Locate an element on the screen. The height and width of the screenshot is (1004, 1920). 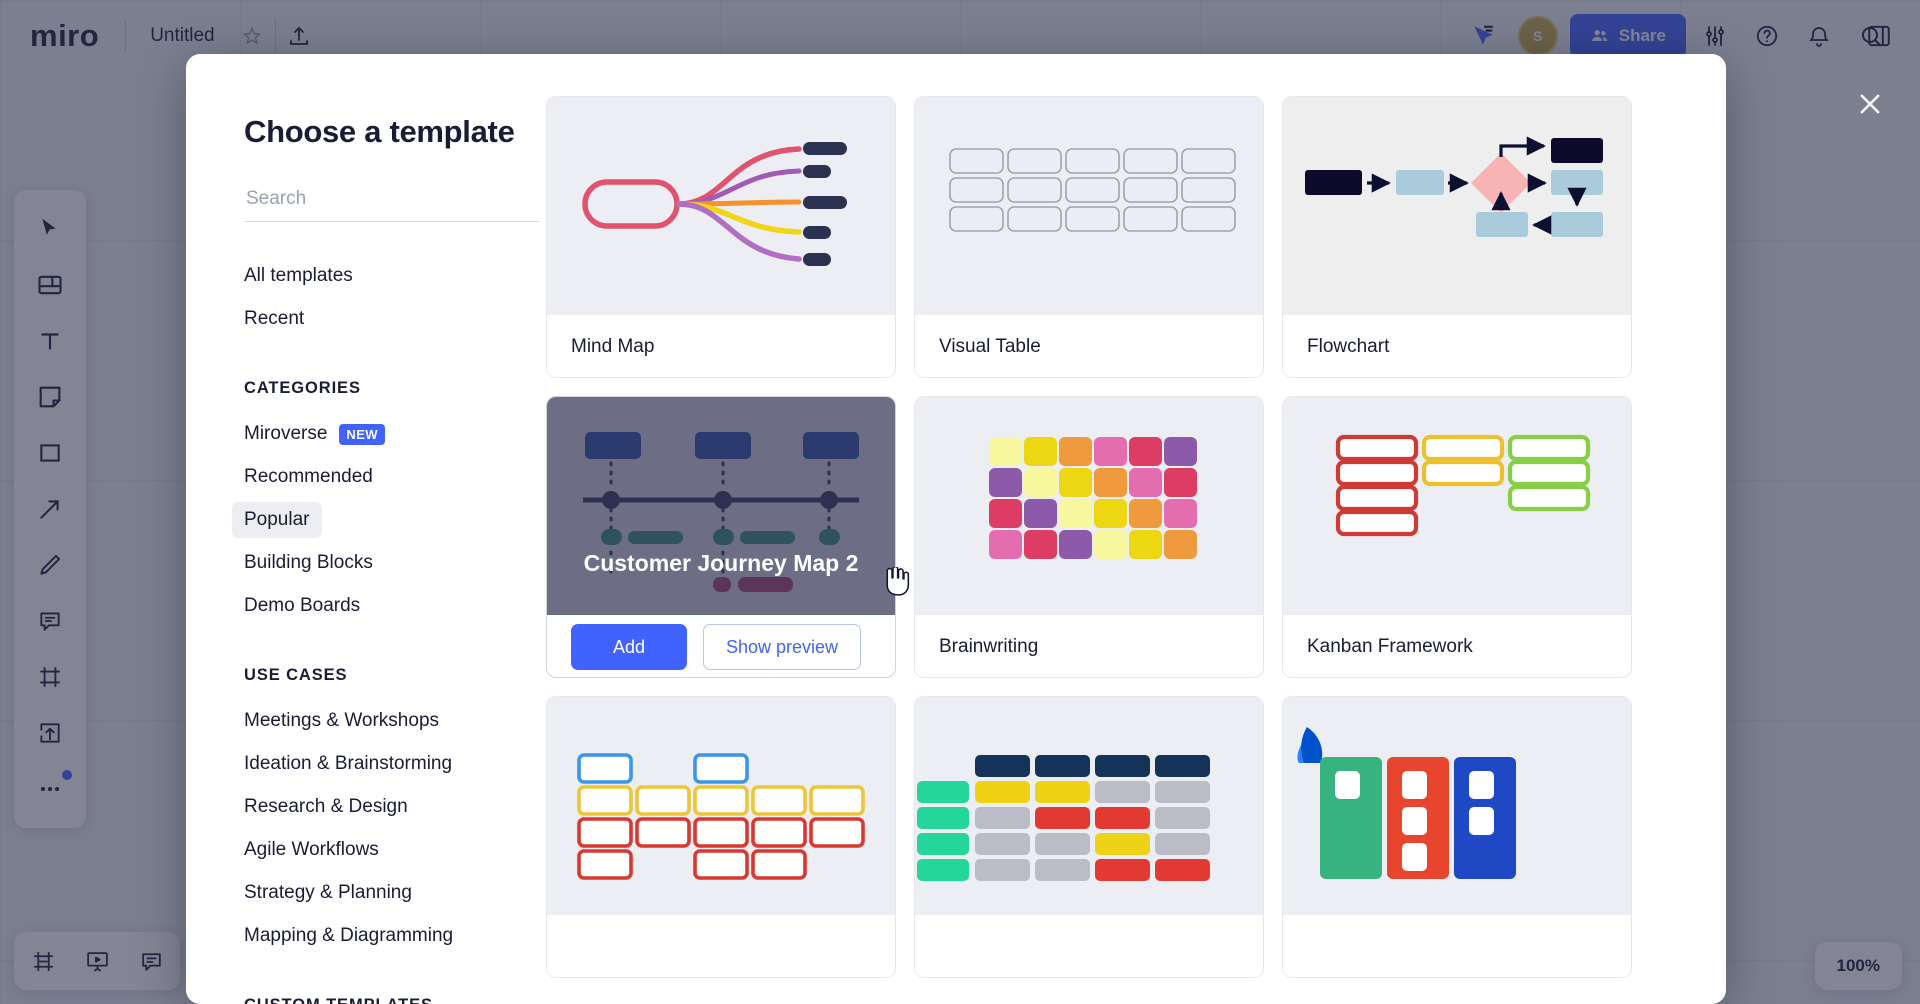
sidebar-item-demo-boards: Demo Boards is located at coordinates (302, 606).